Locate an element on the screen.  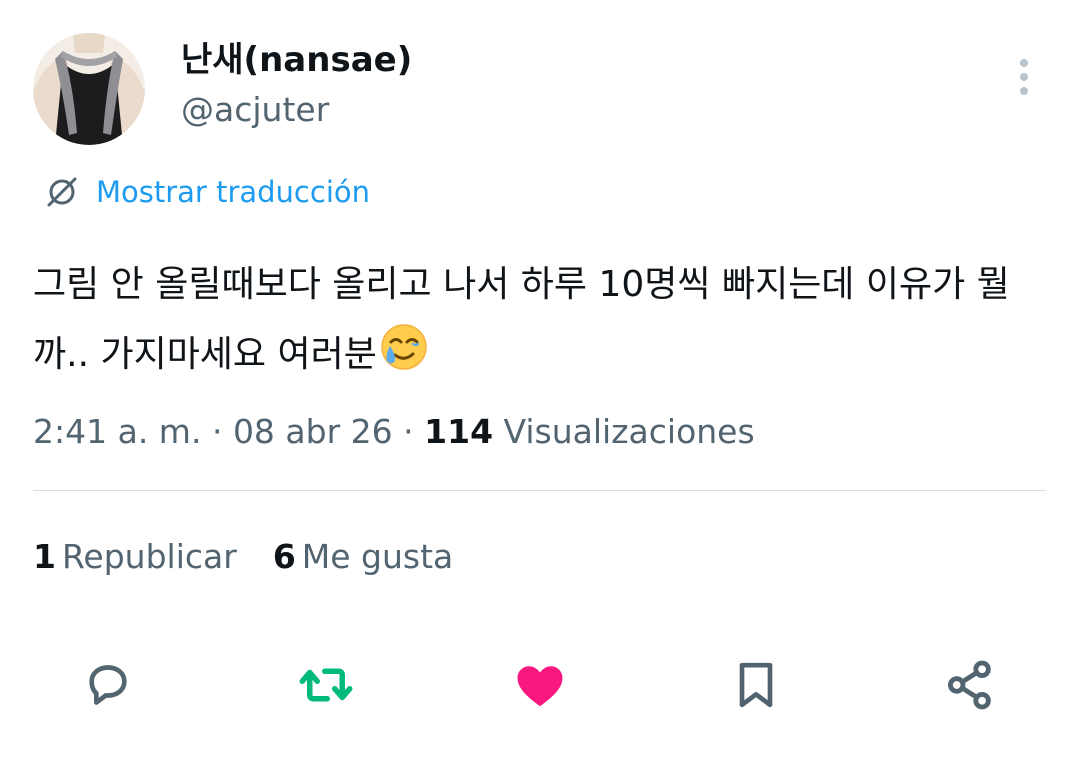
share-button is located at coordinates (970, 685).